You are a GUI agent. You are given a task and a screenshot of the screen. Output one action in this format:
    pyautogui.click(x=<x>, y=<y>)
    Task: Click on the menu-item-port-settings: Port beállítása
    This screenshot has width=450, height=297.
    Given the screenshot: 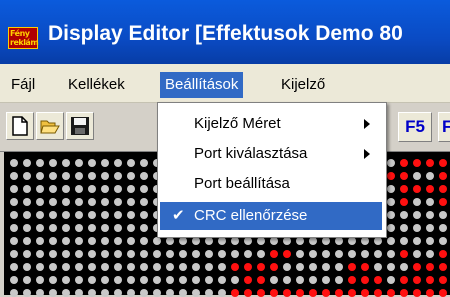 What is the action you would take?
    pyautogui.click(x=271, y=184)
    